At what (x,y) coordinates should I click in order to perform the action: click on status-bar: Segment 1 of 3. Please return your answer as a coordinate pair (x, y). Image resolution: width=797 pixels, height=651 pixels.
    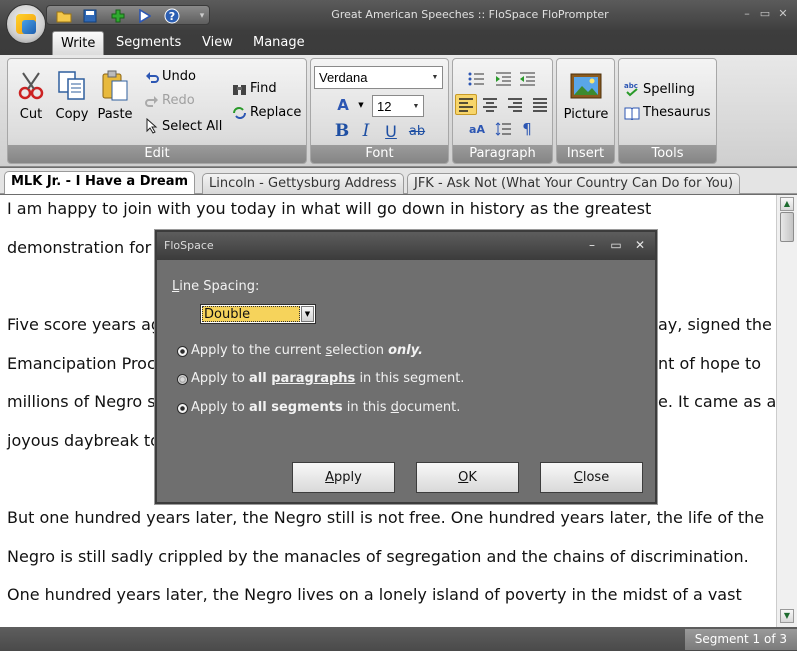
    Looking at the image, I should click on (398, 639).